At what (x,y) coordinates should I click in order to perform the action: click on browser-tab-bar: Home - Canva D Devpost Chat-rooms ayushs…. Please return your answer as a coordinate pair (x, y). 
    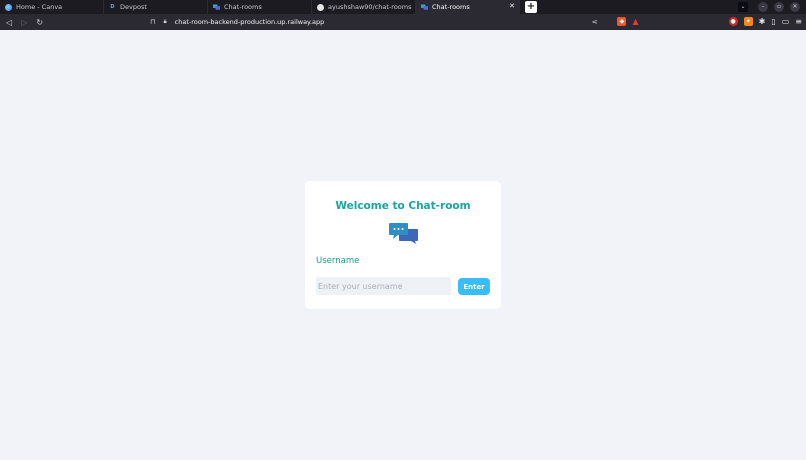
    Looking at the image, I should click on (403, 7).